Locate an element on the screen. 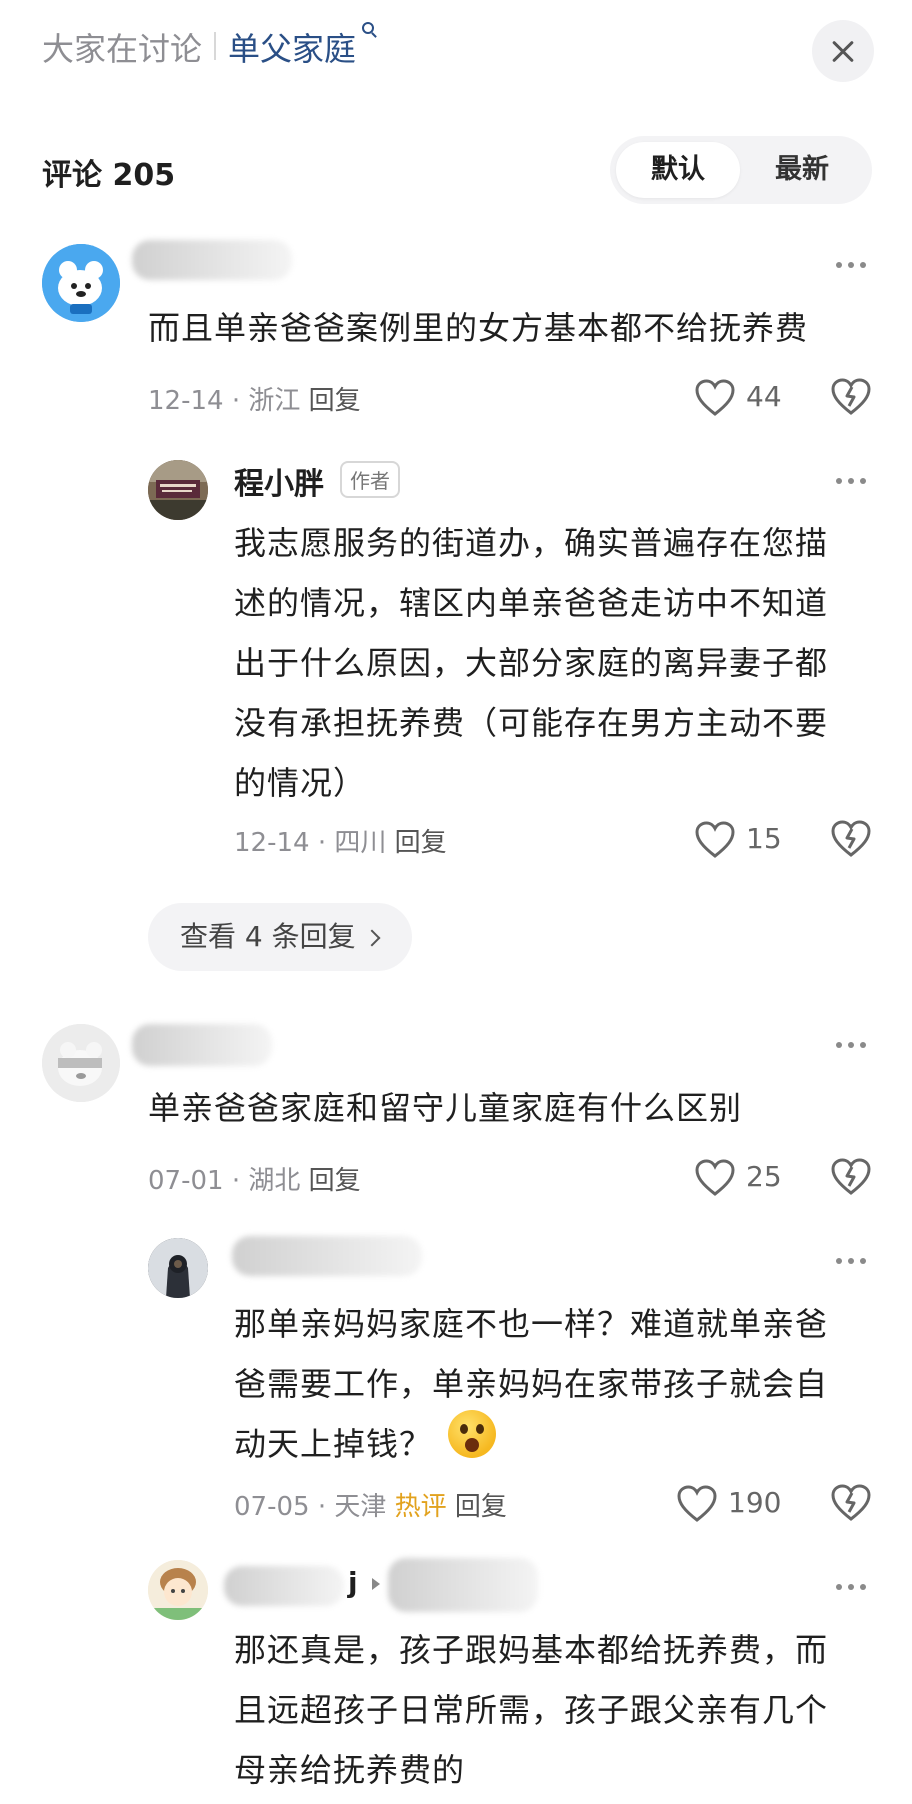 The height and width of the screenshot is (1804, 912). comment-line: 动天上掉钱？ is located at coordinates (333, 1444).